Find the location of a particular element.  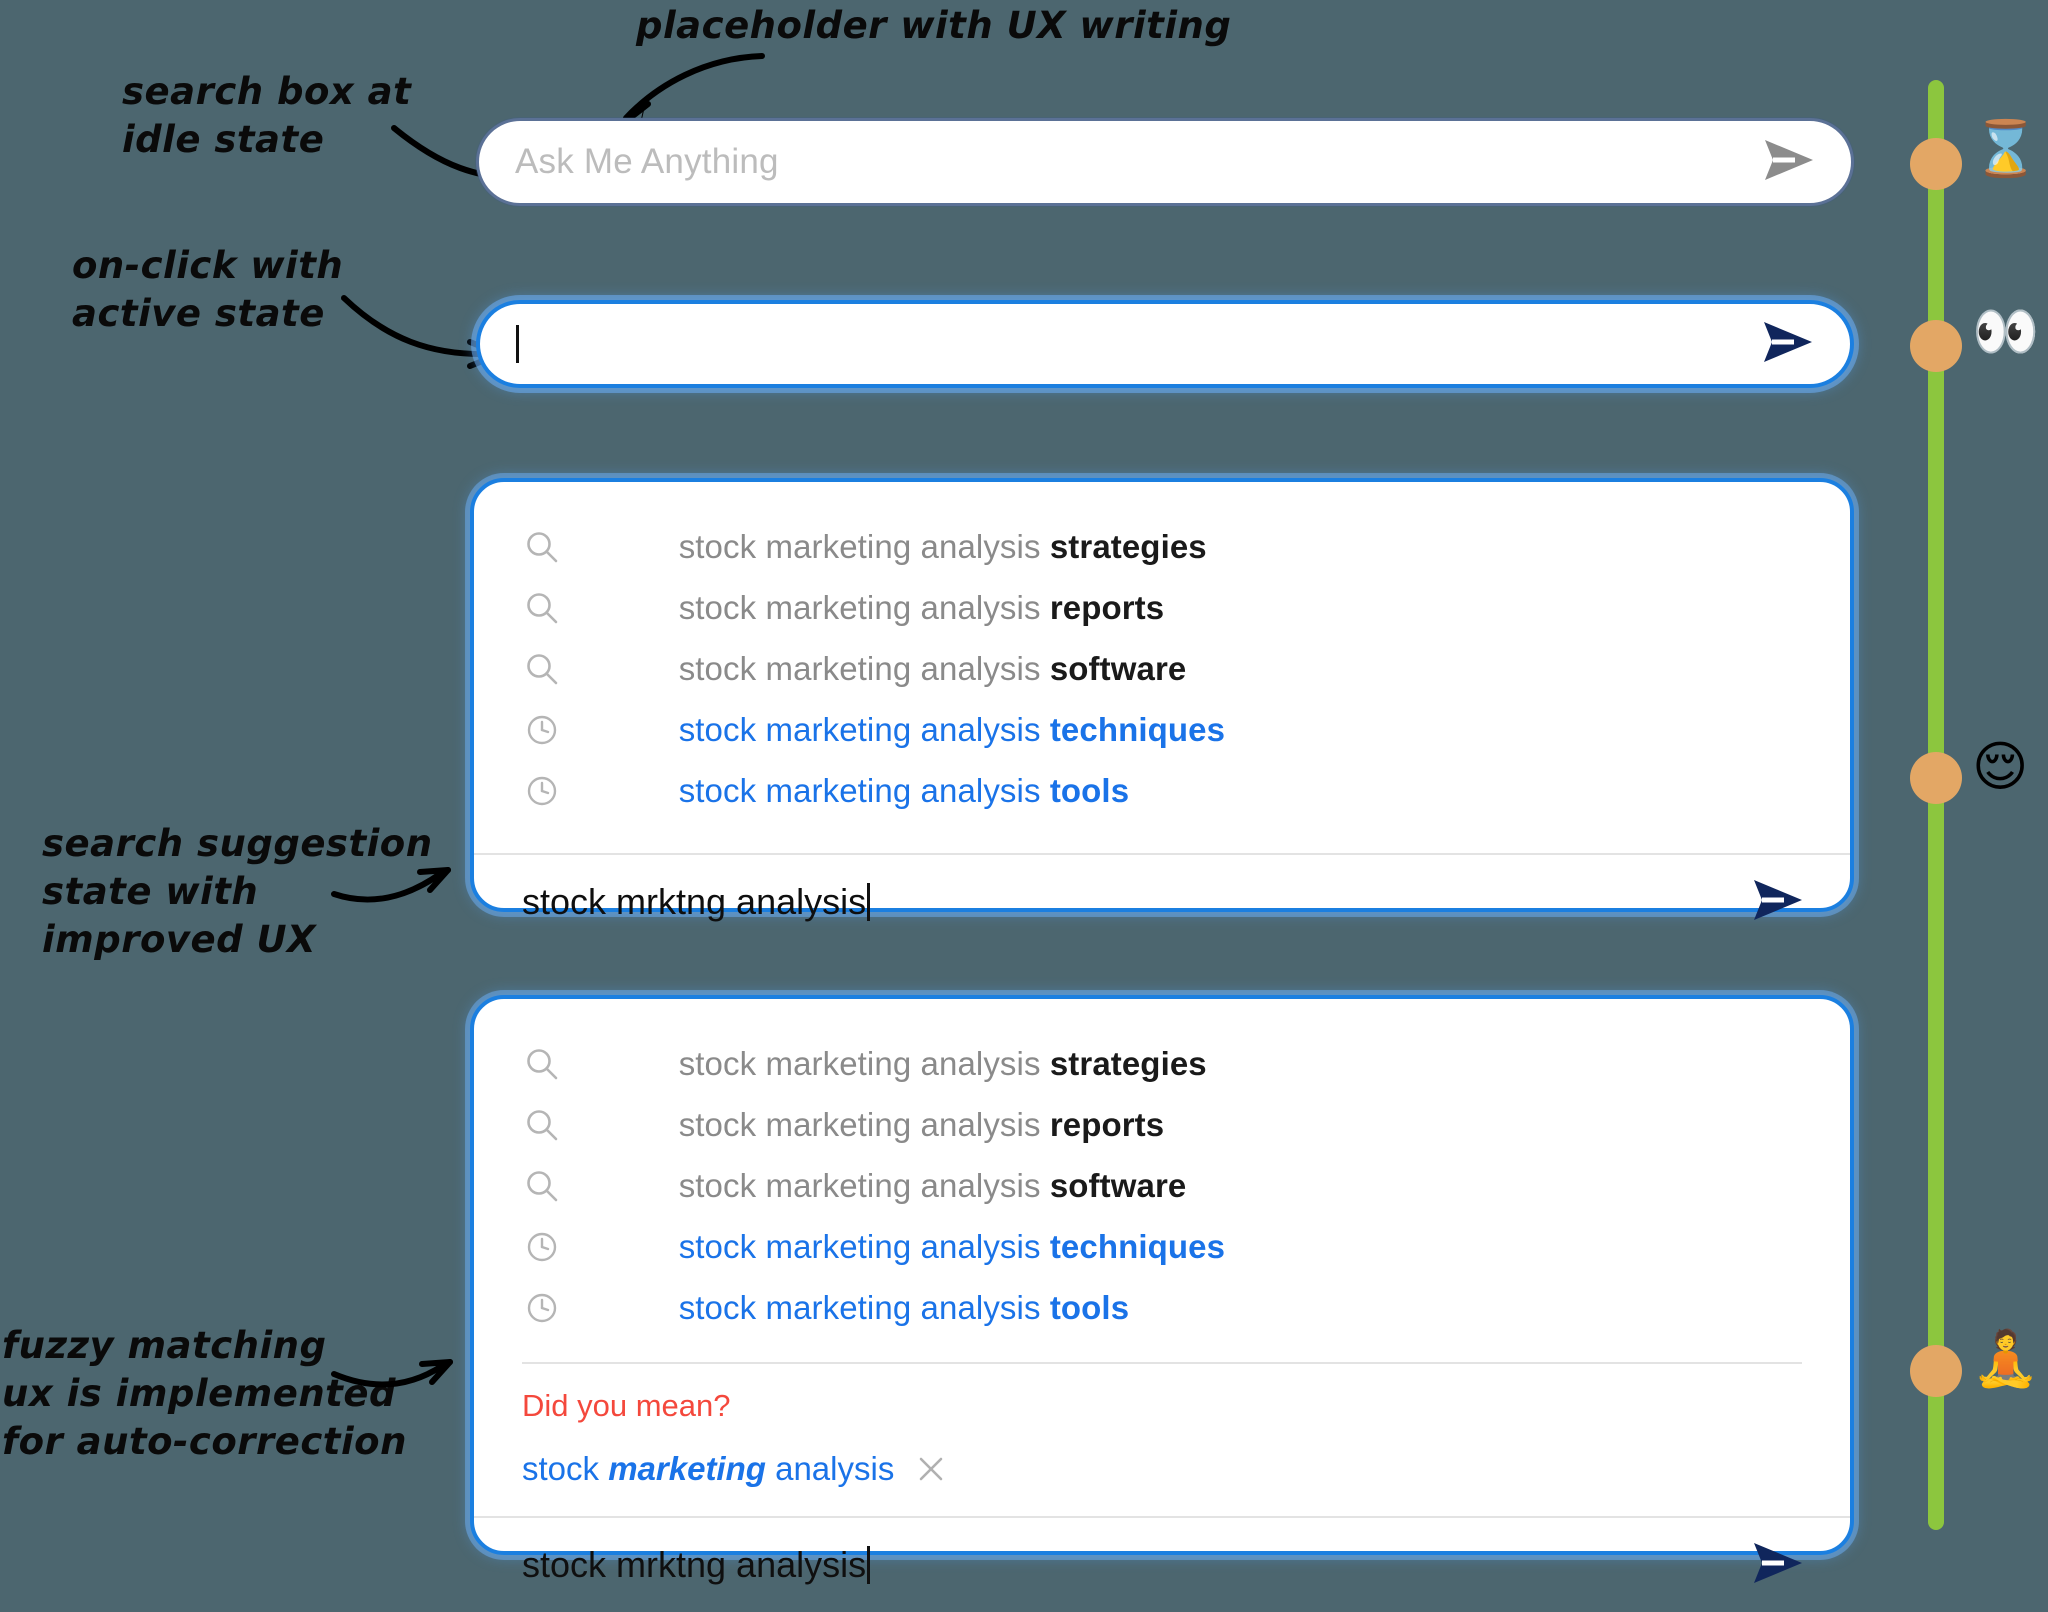

annotation-idle-note: search box at idle state is located at coordinates (267, 116).